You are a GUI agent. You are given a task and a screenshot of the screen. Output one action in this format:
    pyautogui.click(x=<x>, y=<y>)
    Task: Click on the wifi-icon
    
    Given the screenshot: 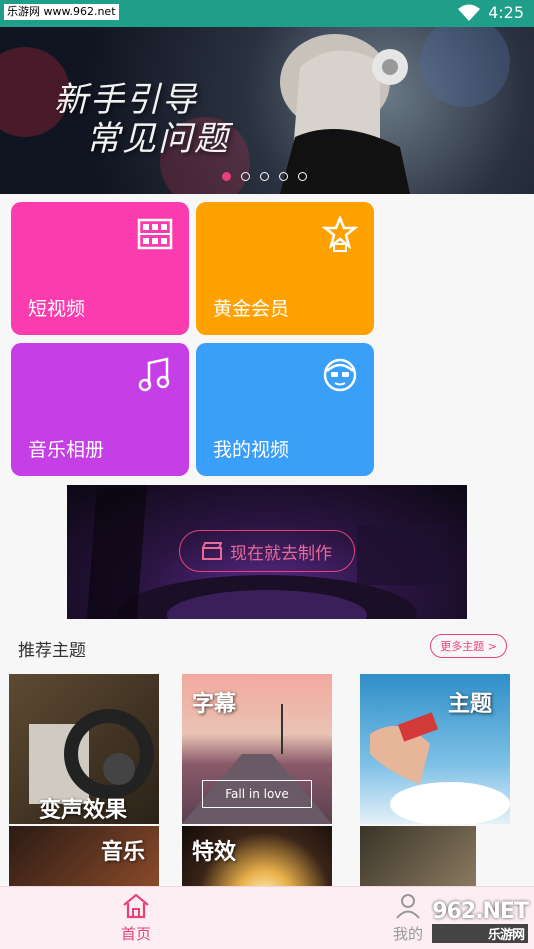 What is the action you would take?
    pyautogui.click(x=469, y=12)
    